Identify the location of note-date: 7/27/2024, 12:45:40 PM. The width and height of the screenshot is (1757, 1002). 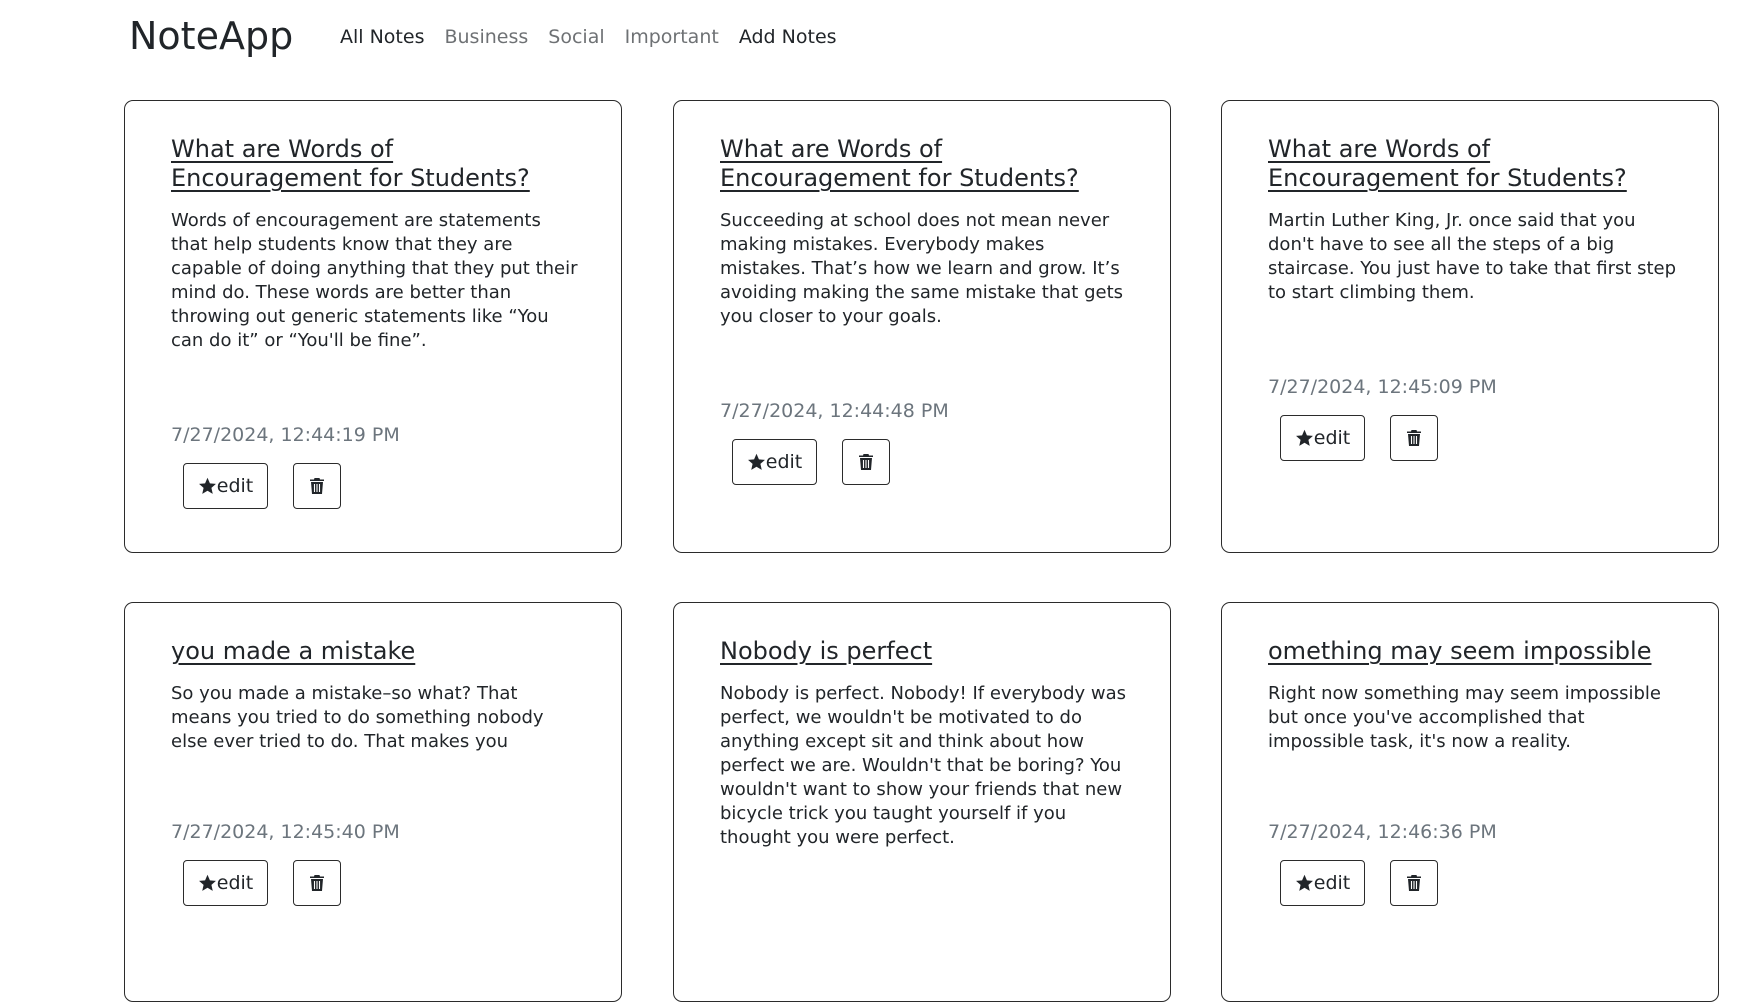
(285, 832).